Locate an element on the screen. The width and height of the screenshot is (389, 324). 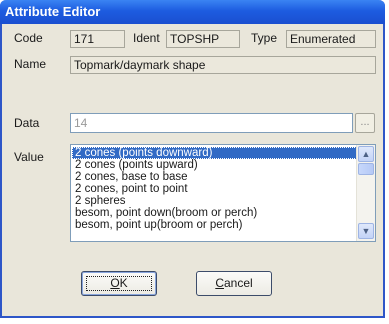
scroll-thumb is located at coordinates (366, 169).